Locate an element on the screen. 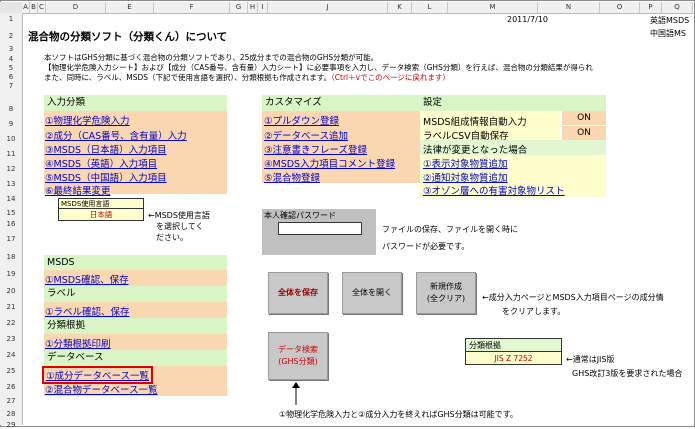 This screenshot has width=695, height=429. column-header-bar: A B C D E F G H I J K L M N O P Q is located at coordinates (357, 8).